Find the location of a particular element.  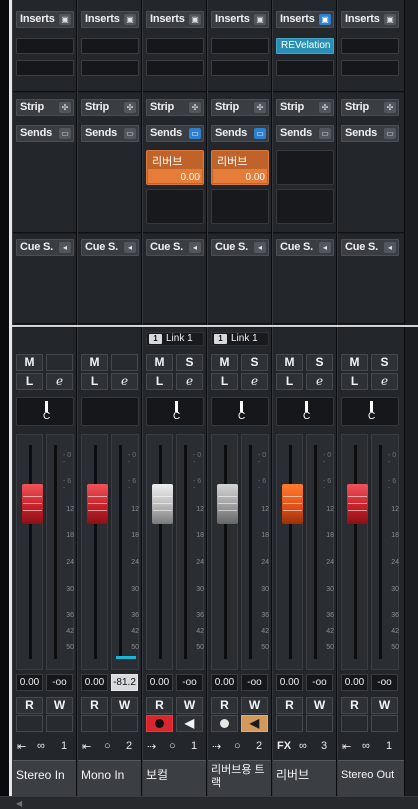

link-group-indicator: 1 Link 1 is located at coordinates (240, 339).